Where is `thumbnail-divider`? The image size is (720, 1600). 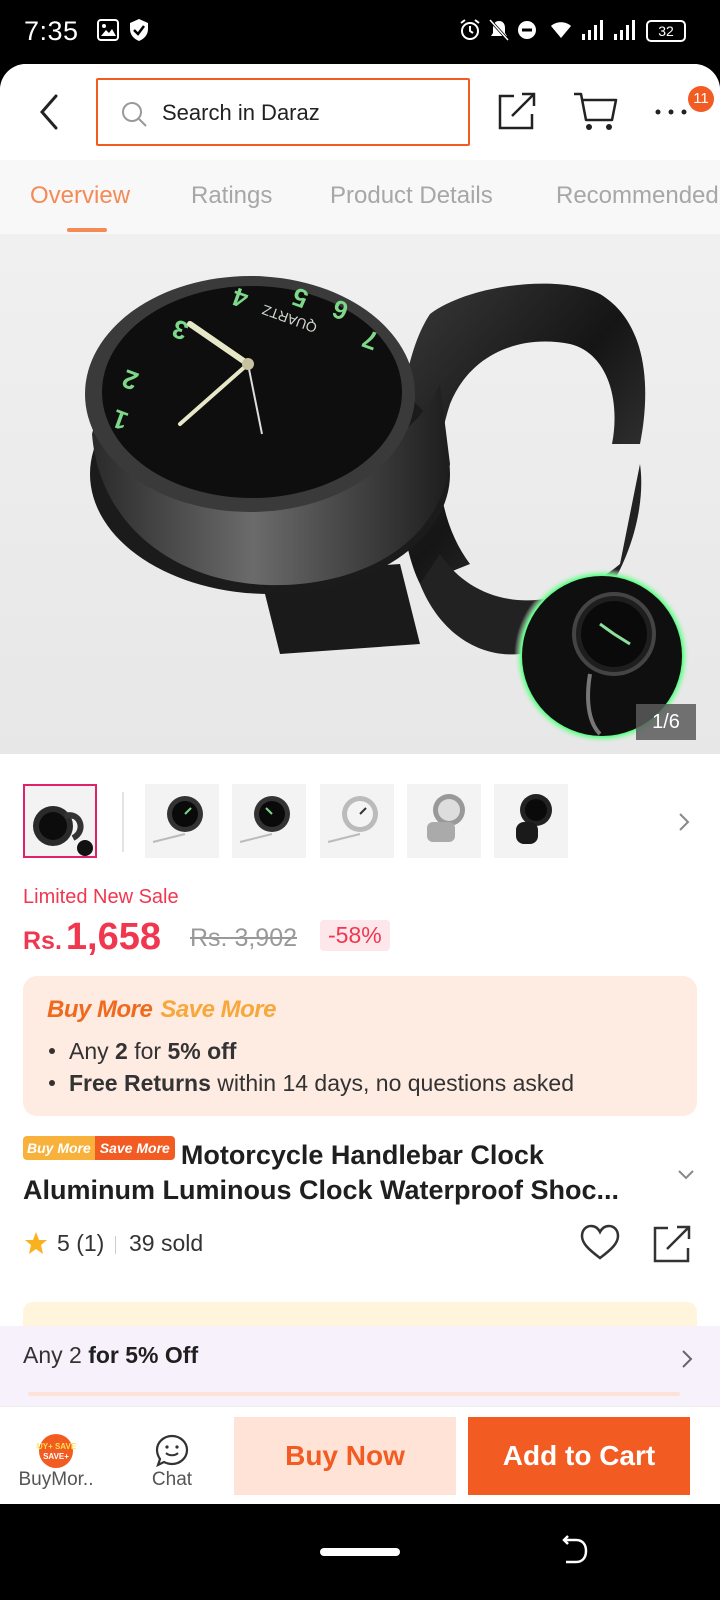
thumbnail-divider is located at coordinates (123, 822).